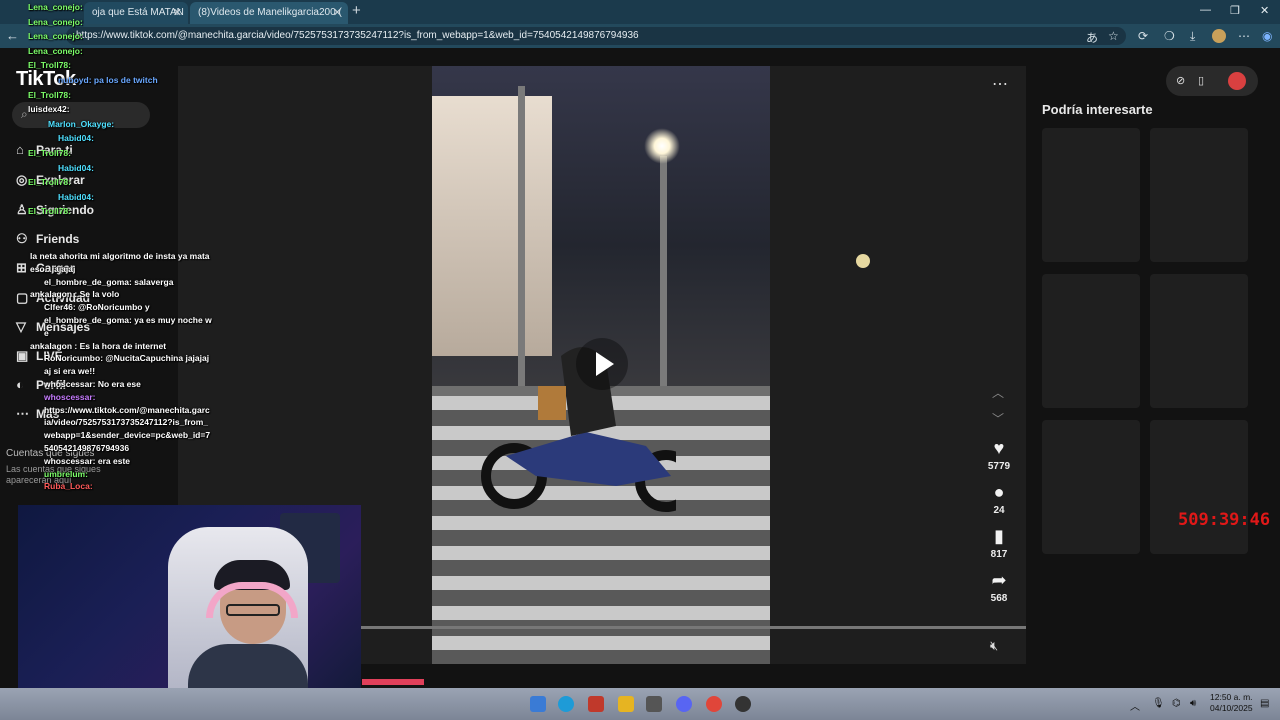  I want to click on extensions-icon: ⟳, so click(1143, 36).